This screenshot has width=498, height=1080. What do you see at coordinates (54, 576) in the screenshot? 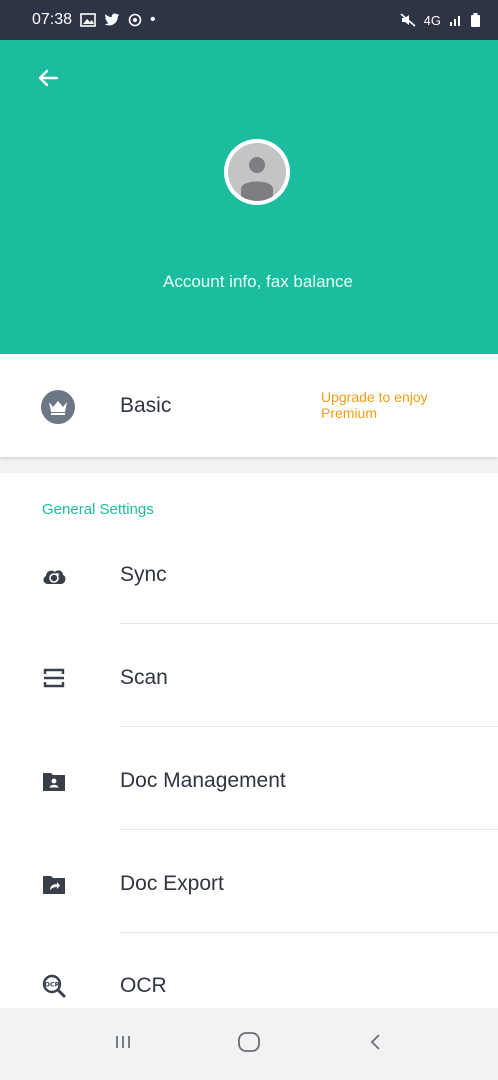
I see `cloud-sync-icon` at bounding box center [54, 576].